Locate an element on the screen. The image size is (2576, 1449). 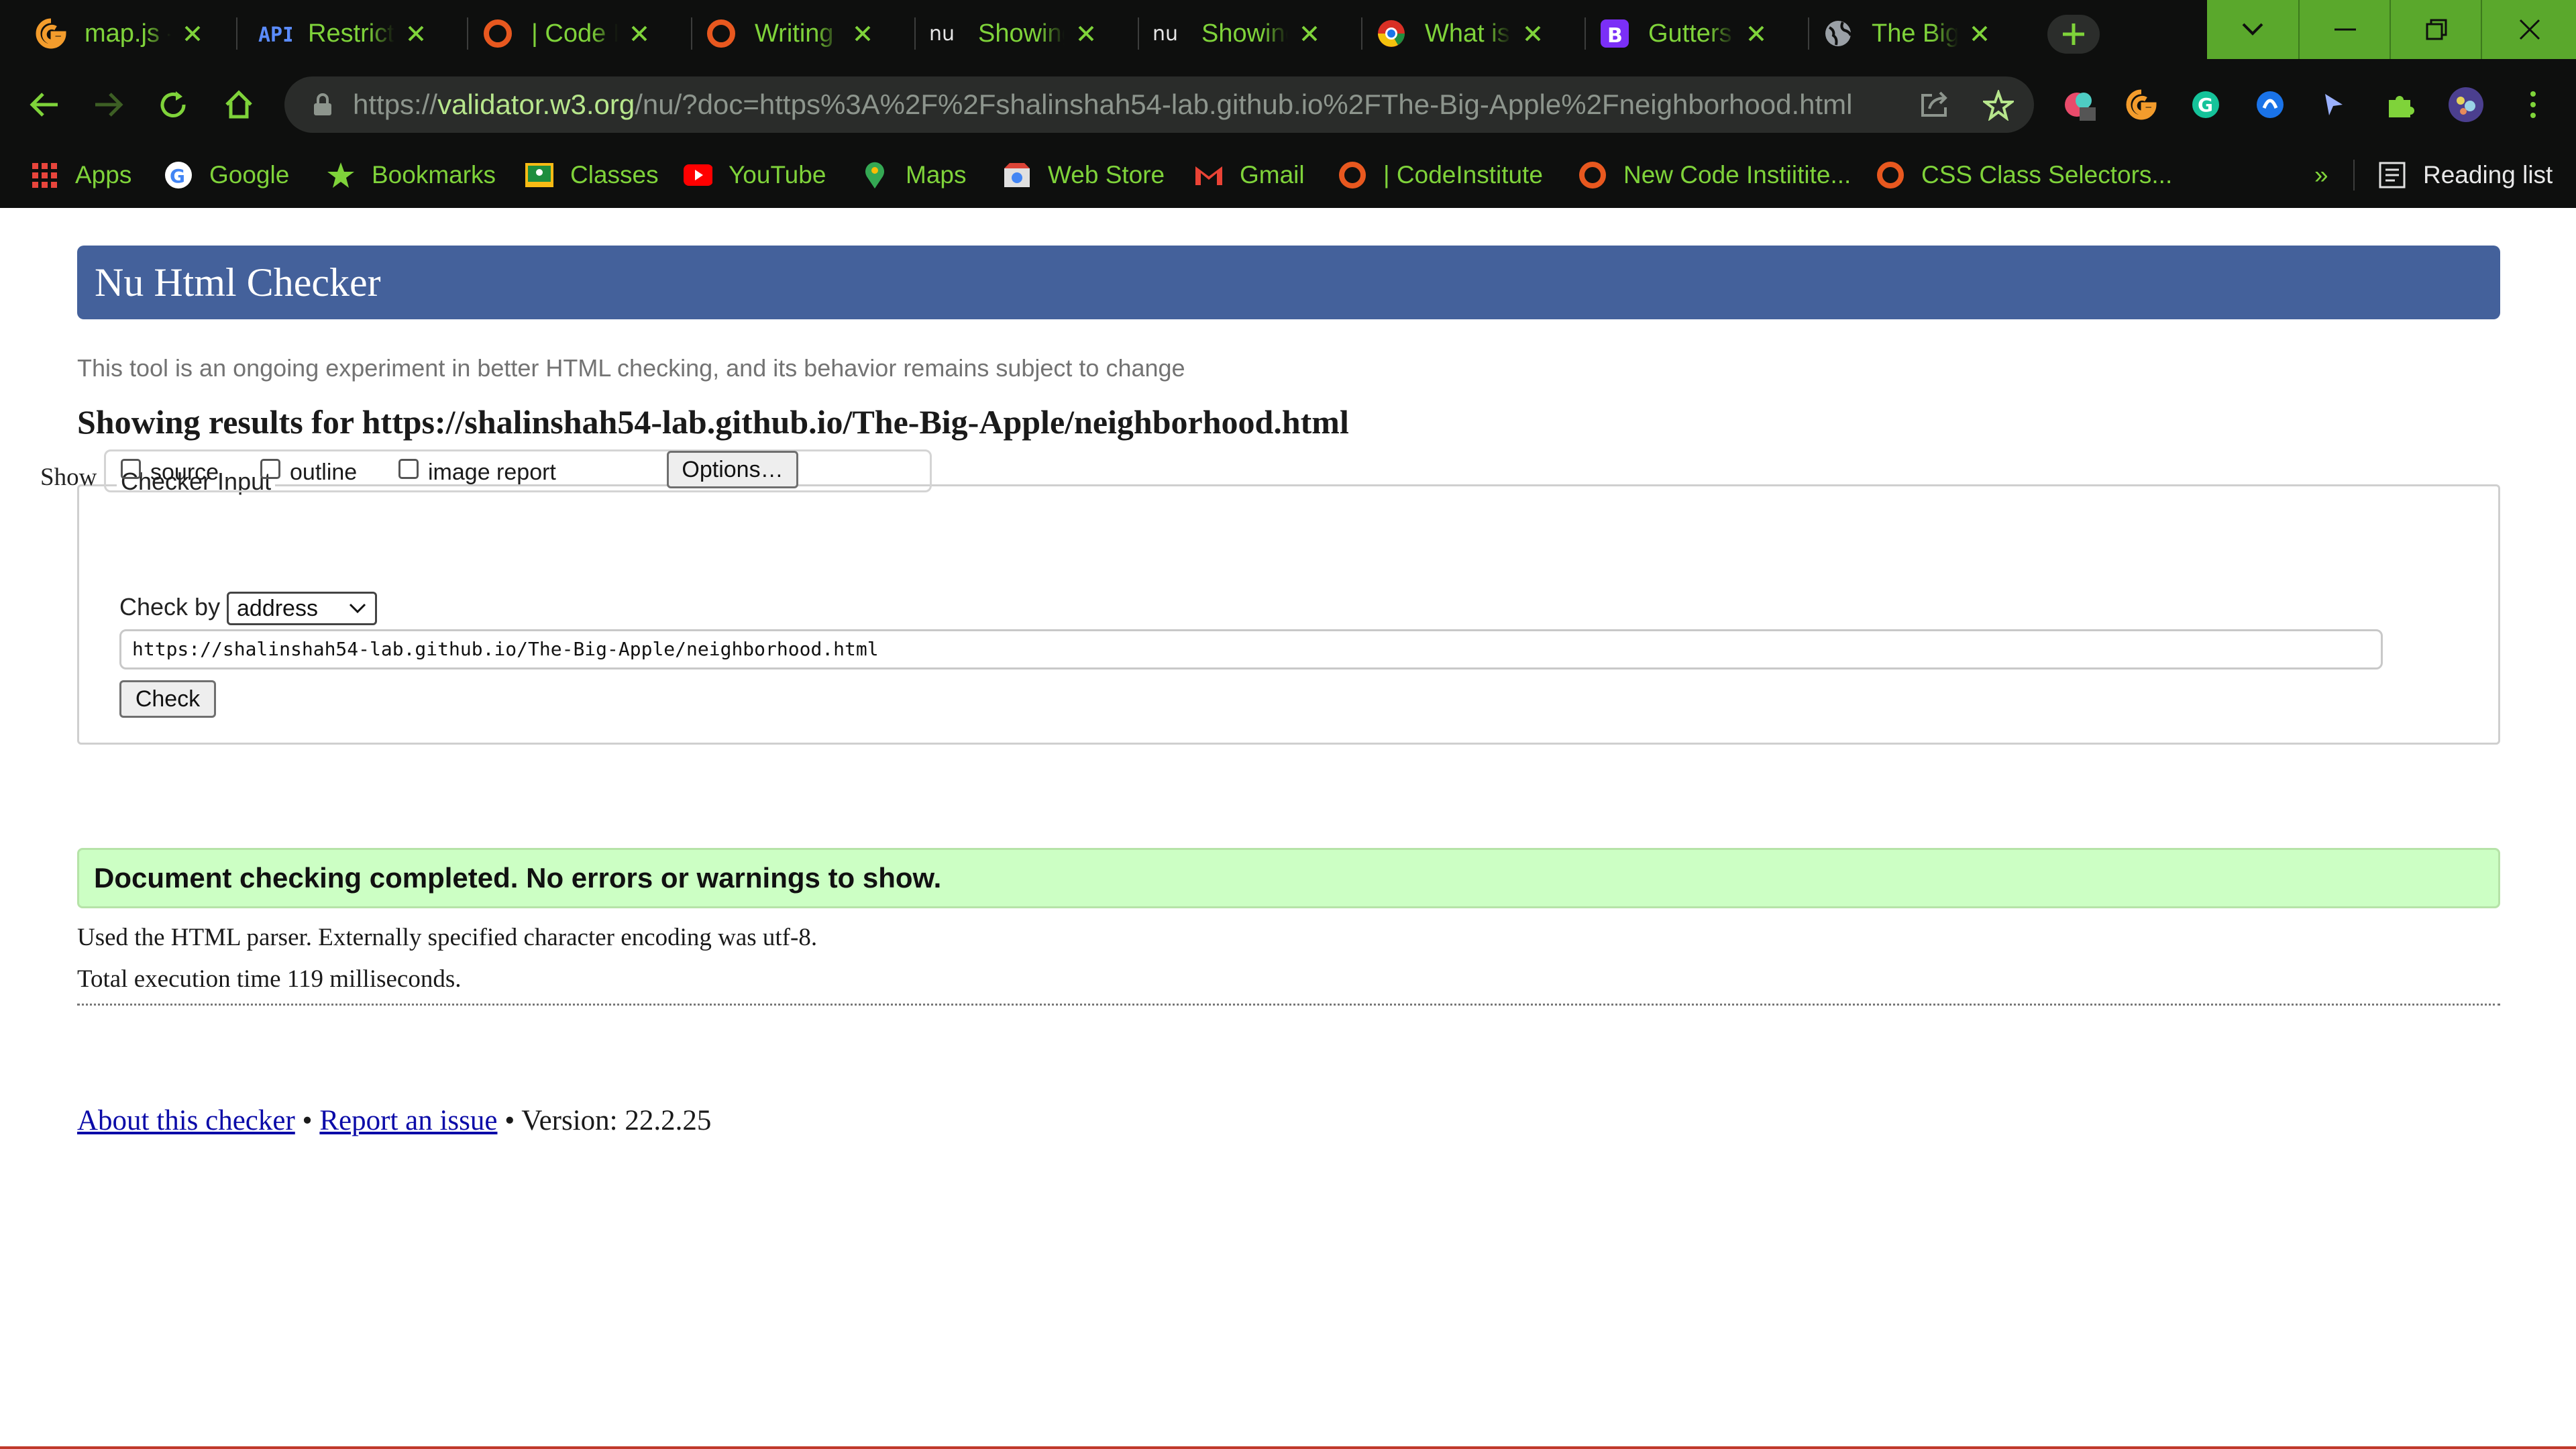
tab-writing: Writing y is located at coordinates (782, 33).